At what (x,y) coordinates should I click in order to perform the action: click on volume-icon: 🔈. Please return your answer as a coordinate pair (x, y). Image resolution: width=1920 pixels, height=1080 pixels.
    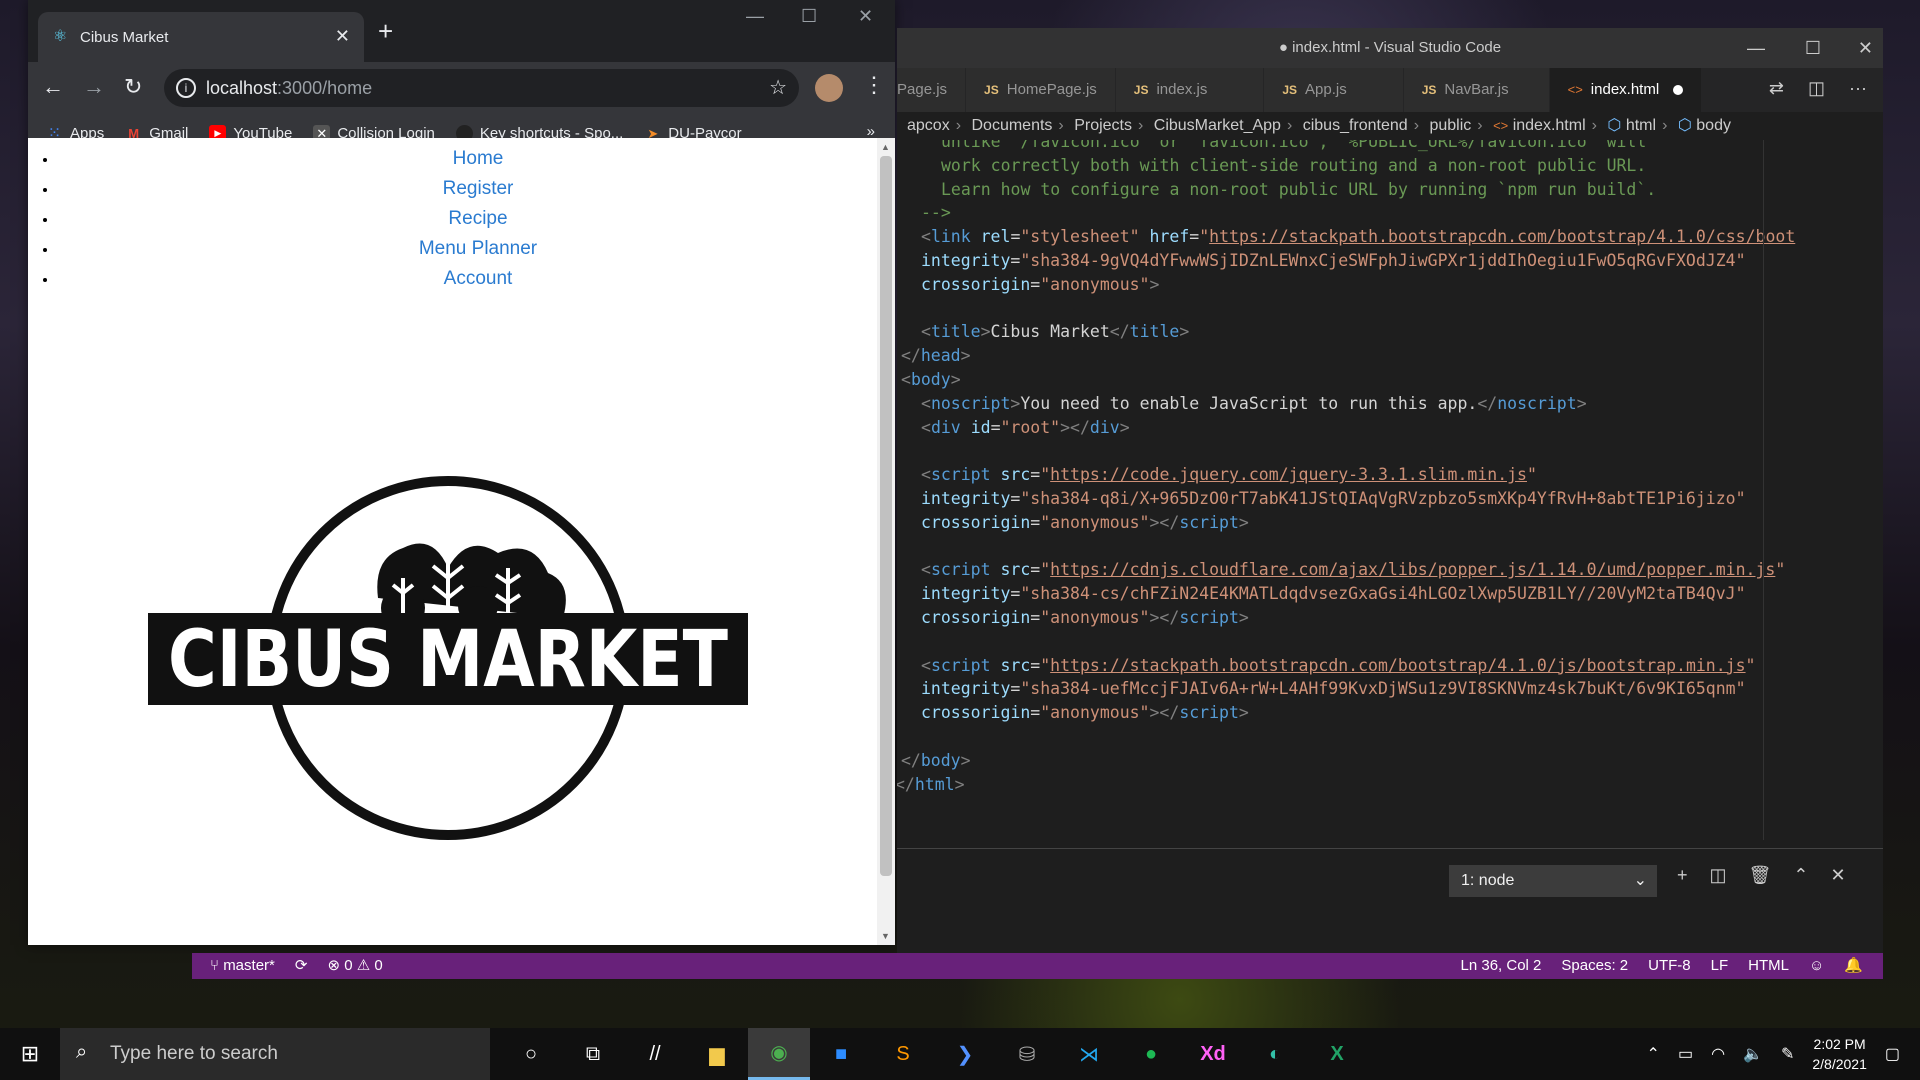
    Looking at the image, I should click on (1753, 1054).